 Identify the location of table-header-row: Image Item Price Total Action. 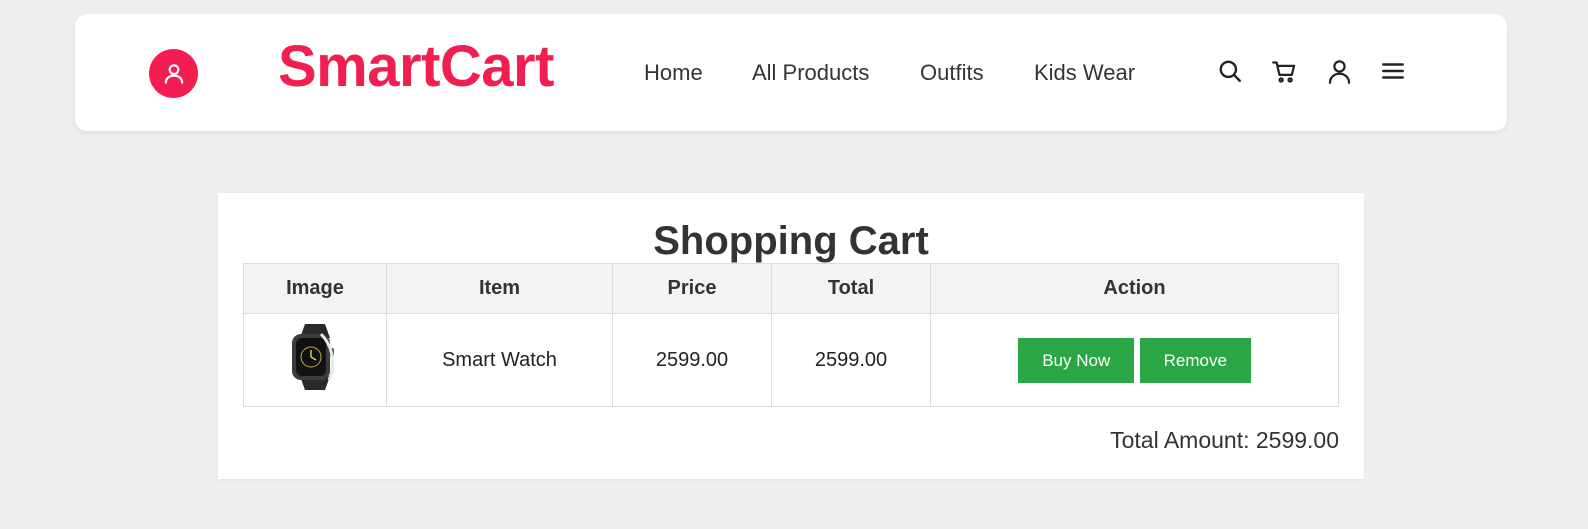
(791, 288).